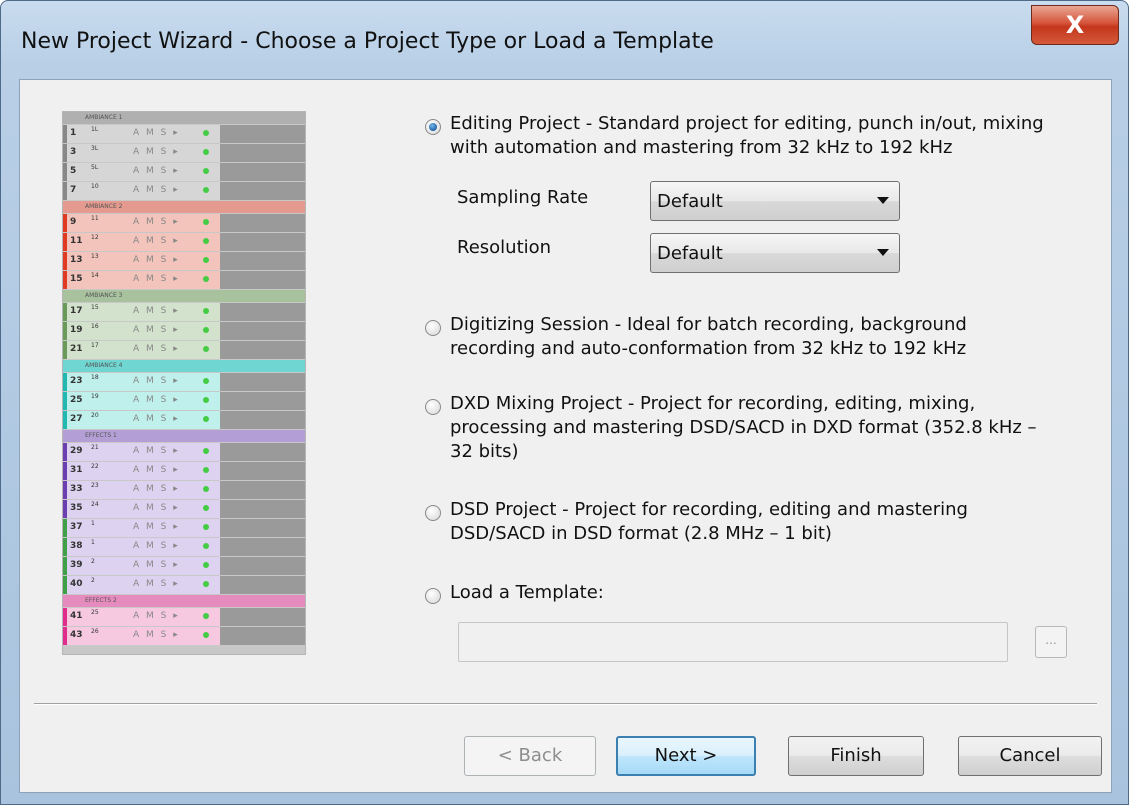 The width and height of the screenshot is (1129, 805). I want to click on close-button: X, so click(1075, 25).